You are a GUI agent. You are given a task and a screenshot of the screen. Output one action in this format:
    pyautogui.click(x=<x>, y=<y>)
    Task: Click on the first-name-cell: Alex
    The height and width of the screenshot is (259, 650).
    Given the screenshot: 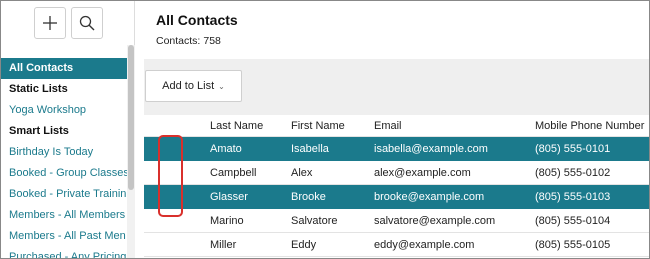 What is the action you would take?
    pyautogui.click(x=302, y=173)
    